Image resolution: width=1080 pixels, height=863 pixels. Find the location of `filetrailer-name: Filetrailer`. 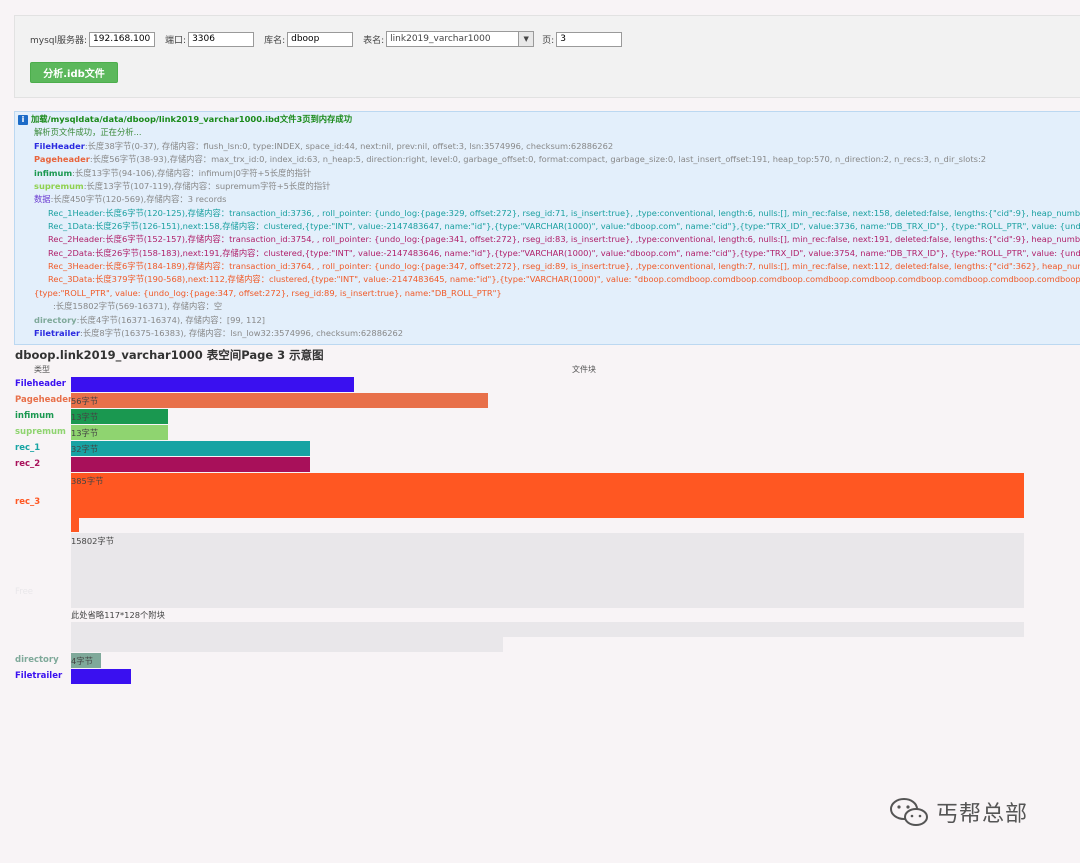

filetrailer-name: Filetrailer is located at coordinates (57, 333).